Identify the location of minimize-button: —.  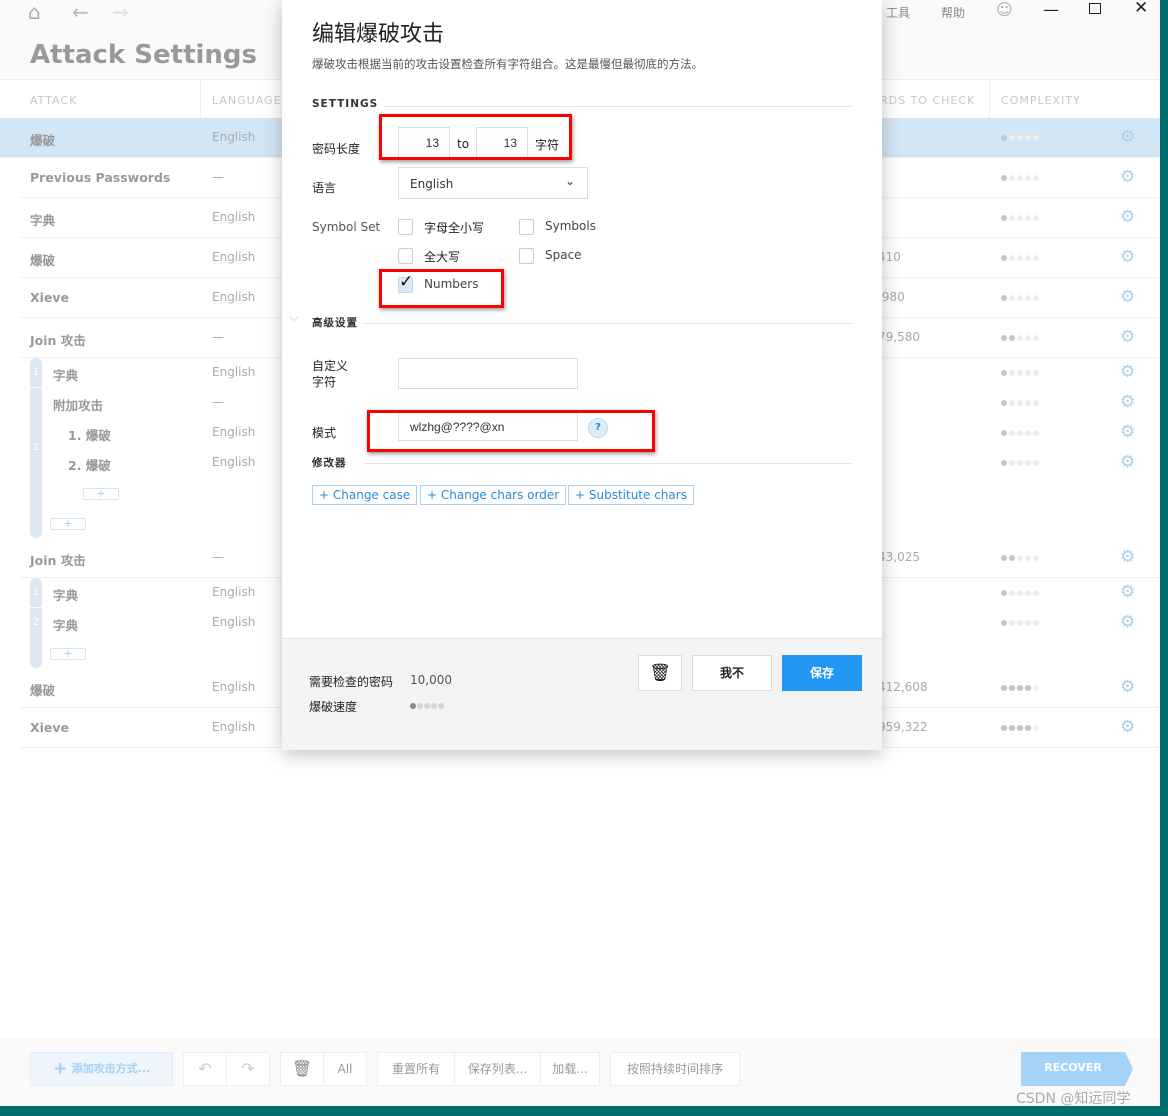
(1051, 9).